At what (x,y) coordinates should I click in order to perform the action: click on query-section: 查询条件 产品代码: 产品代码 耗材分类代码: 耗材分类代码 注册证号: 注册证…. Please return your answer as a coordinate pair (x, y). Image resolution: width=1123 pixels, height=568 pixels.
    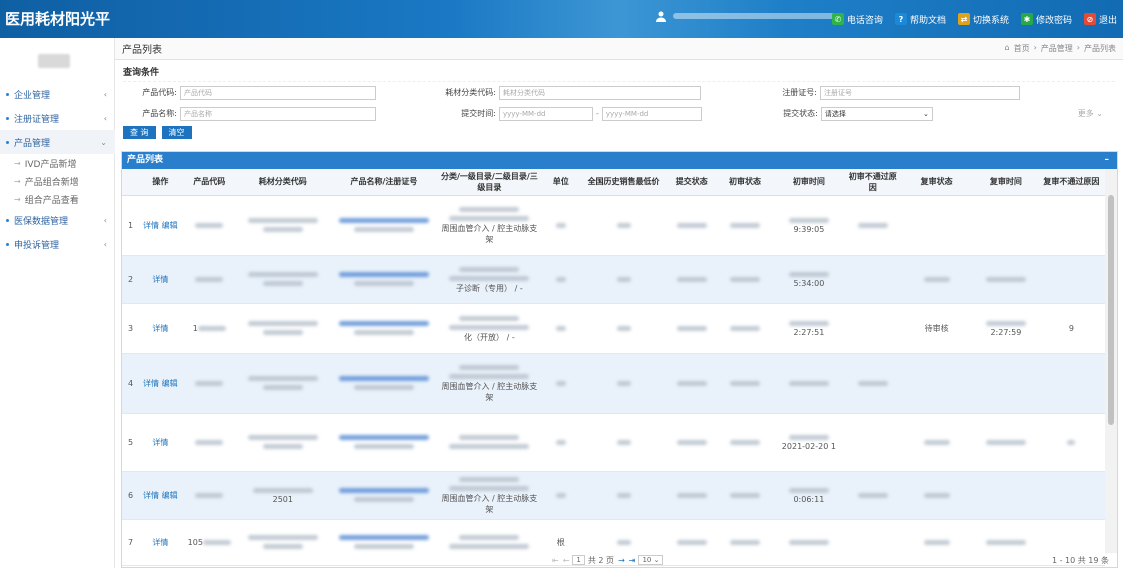
    Looking at the image, I should click on (619, 99).